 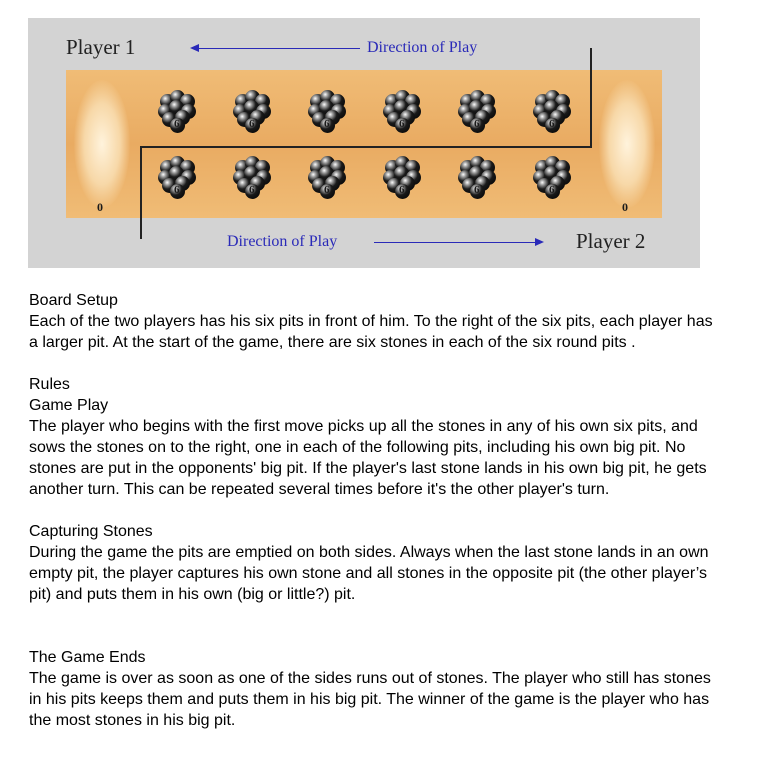 What do you see at coordinates (69, 405) in the screenshot?
I see `game-play-heading: Game Play` at bounding box center [69, 405].